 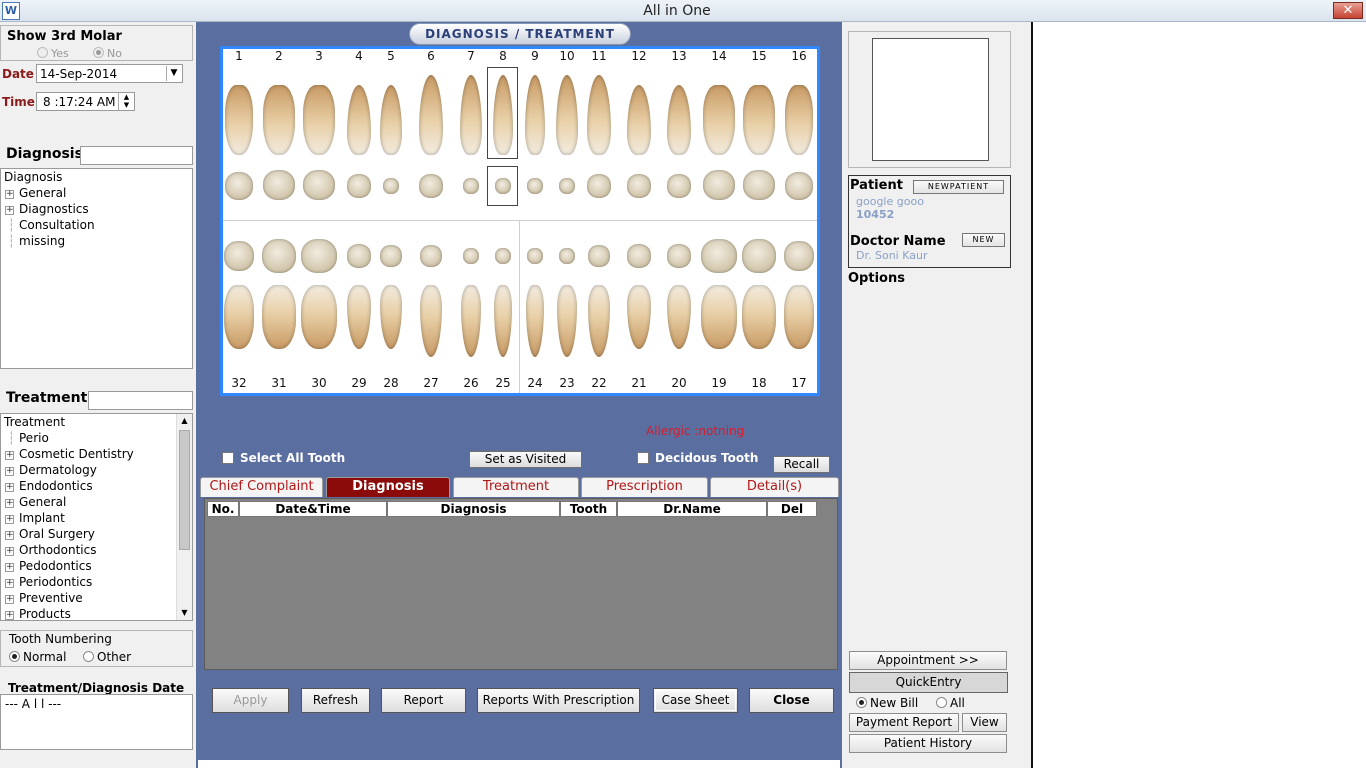 I want to click on tree-item: ┆ Perio, so click(x=96, y=438).